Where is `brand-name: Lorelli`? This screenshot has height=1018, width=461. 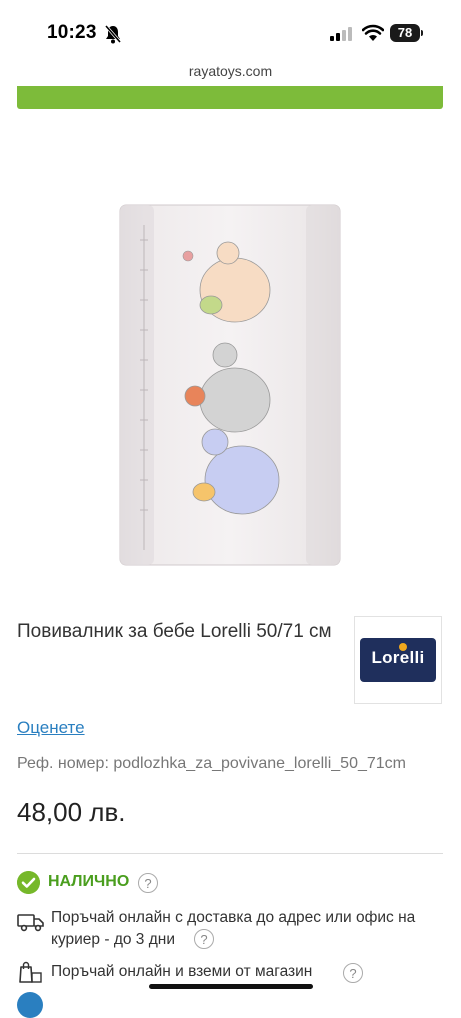 brand-name: Lorelli is located at coordinates (398, 657).